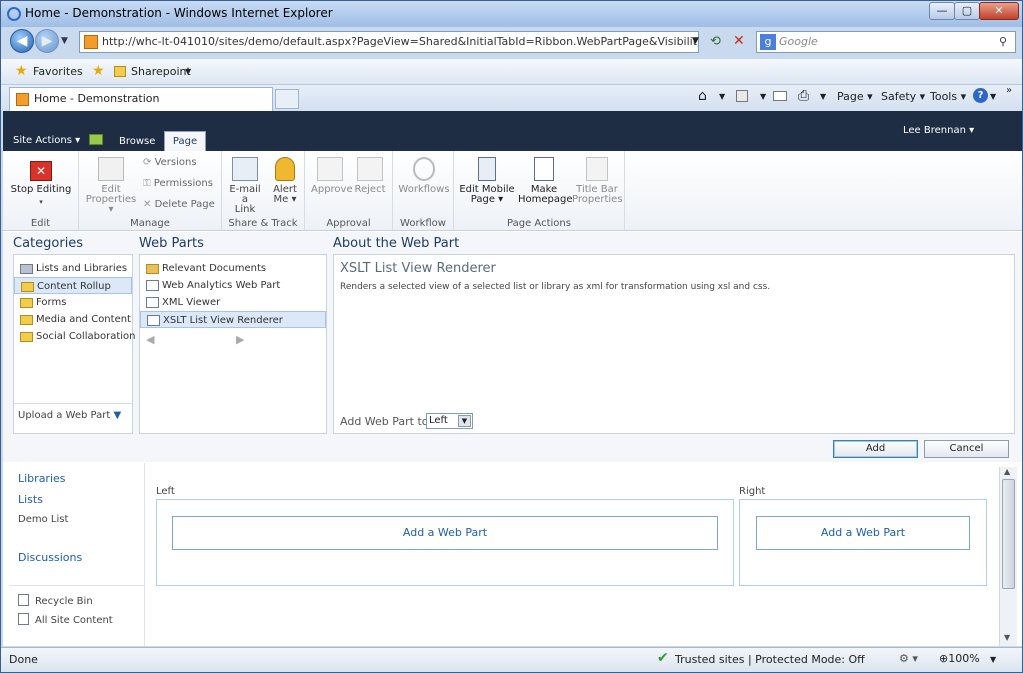 The image size is (1023, 673). Describe the element at coordinates (73, 268) in the screenshot. I see `category-lists-libraries: Lists and Libraries` at that location.